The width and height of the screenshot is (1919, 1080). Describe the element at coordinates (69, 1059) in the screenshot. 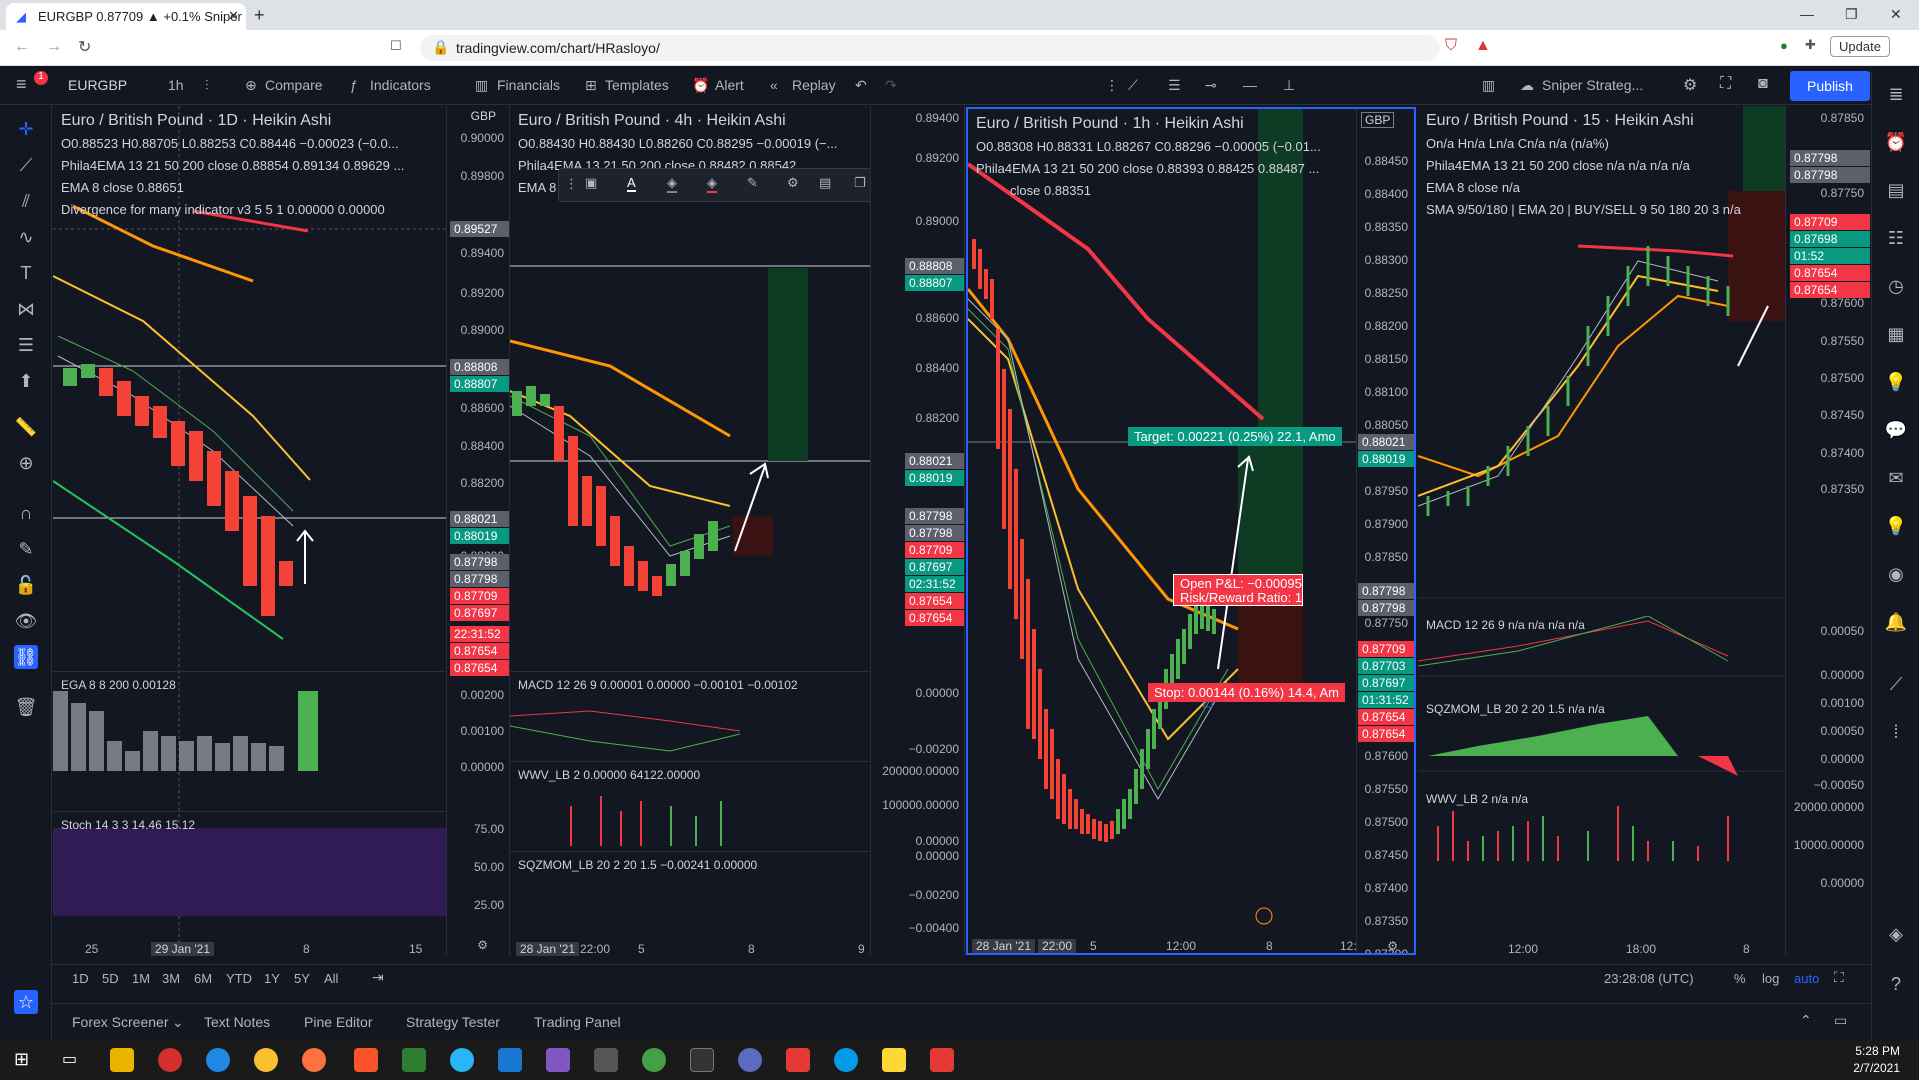

I see `task-view-icon: ▭` at that location.